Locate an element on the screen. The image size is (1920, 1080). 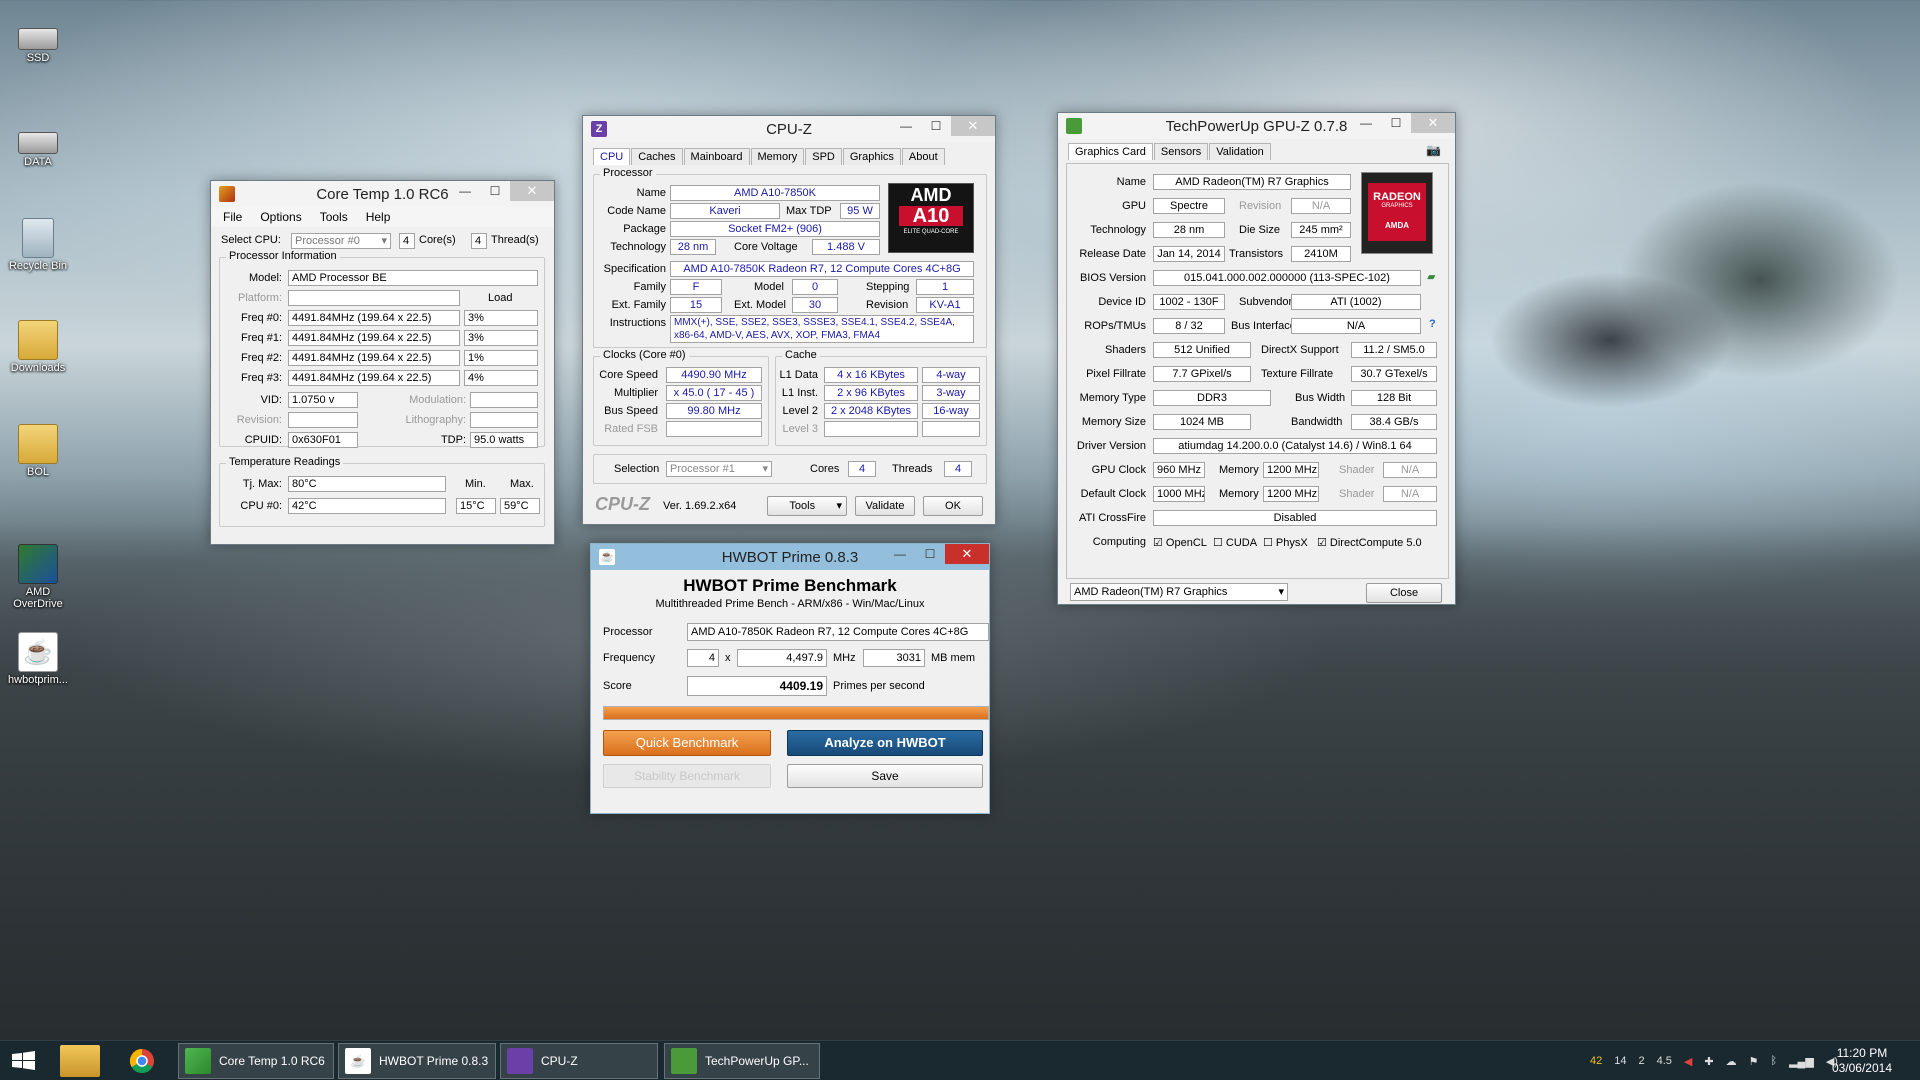
select-cpu-dropdown: Processor #0 ▾ is located at coordinates (341, 241).